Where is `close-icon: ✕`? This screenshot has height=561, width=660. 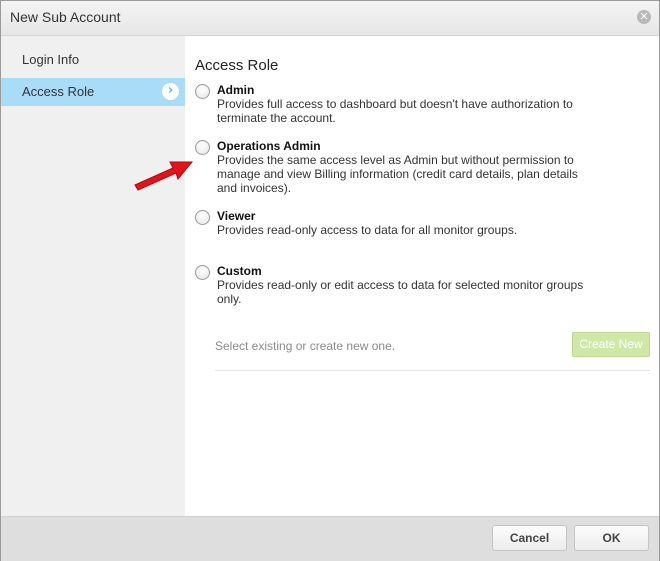
close-icon: ✕ is located at coordinates (644, 17).